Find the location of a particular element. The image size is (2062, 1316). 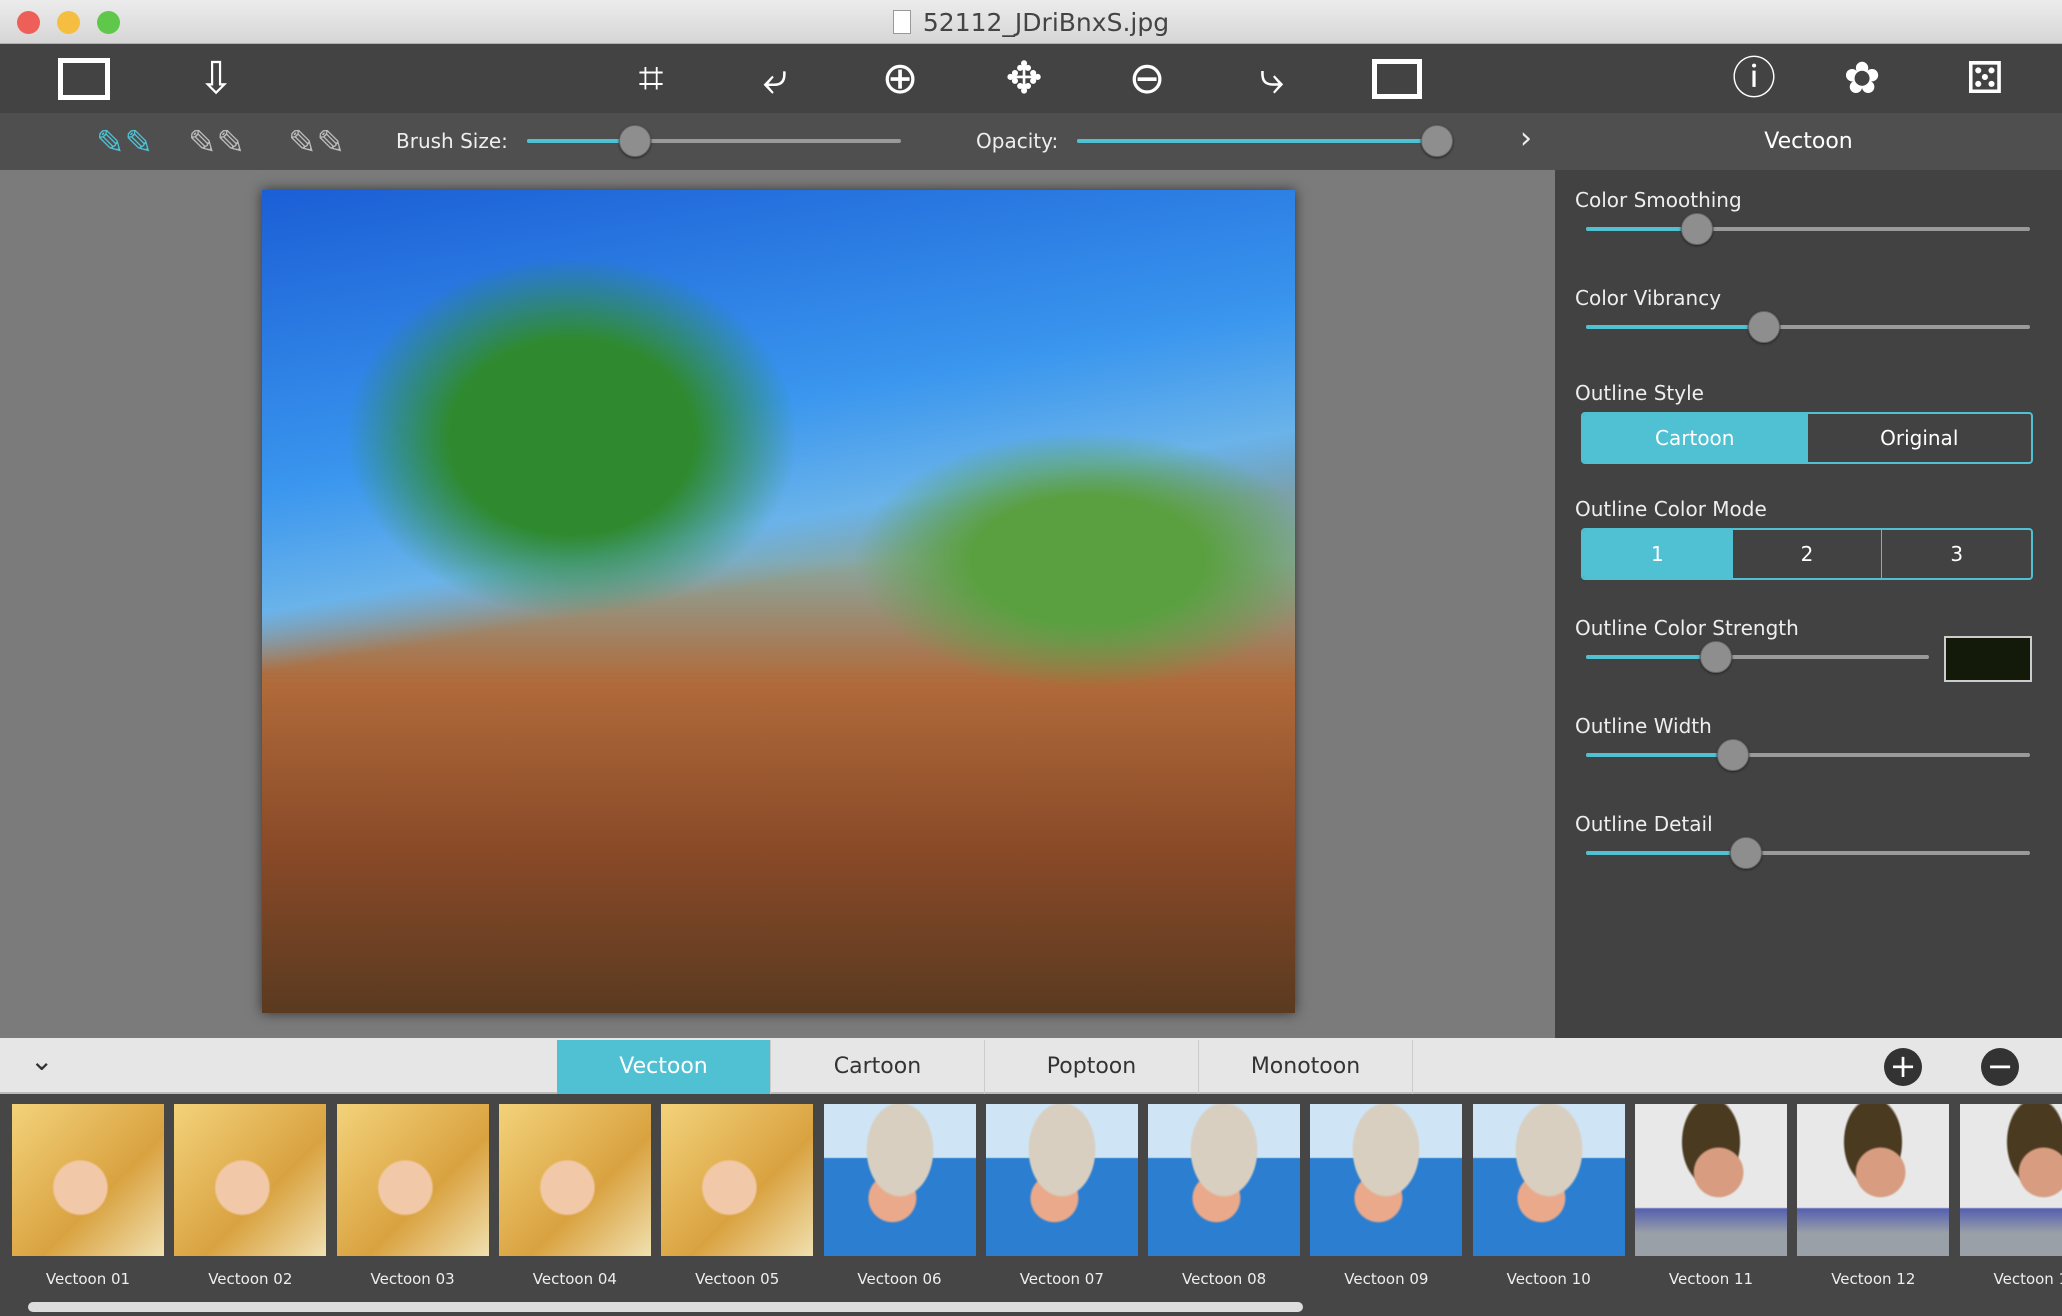

zoom-in-icon: ⊕ is located at coordinates (900, 79).